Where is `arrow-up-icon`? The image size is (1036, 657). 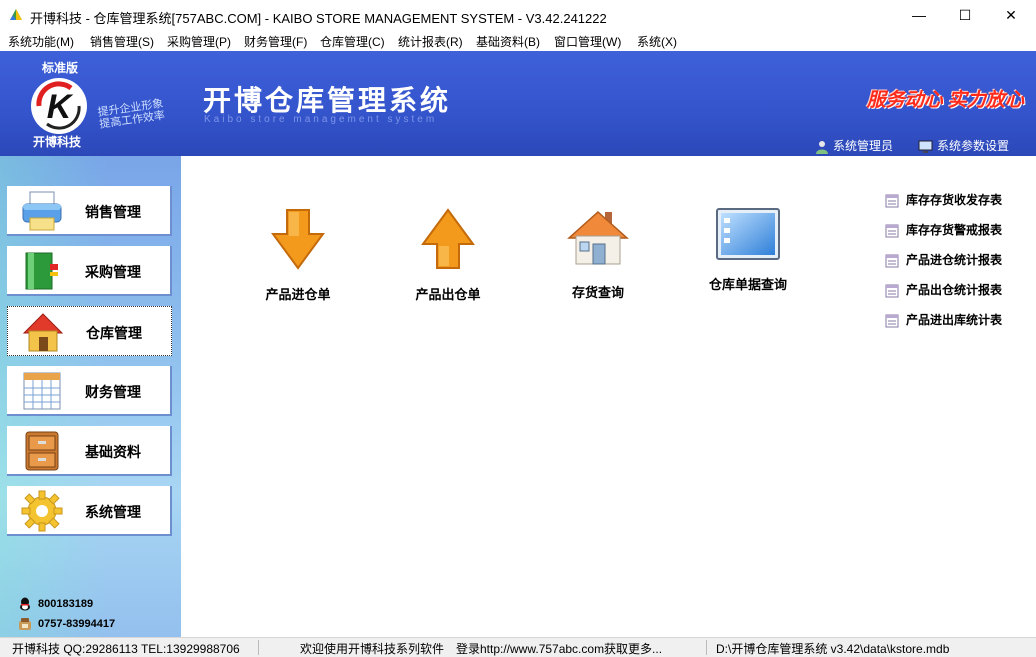
arrow-up-icon is located at coordinates (448, 238).